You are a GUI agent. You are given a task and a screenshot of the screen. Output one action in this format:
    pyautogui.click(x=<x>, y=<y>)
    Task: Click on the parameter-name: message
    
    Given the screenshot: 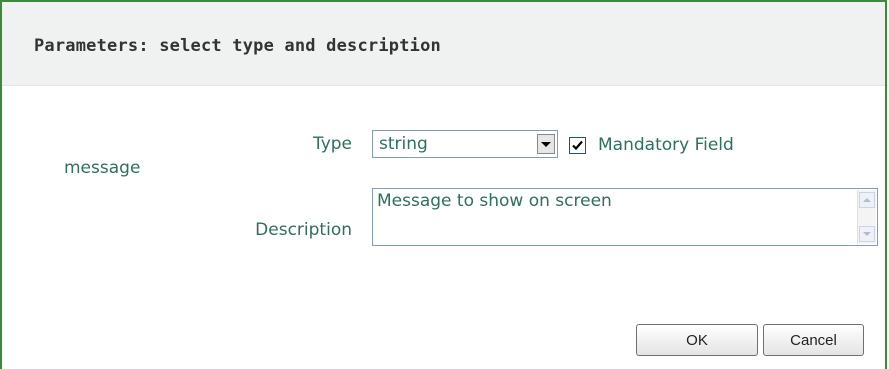 What is the action you would take?
    pyautogui.click(x=102, y=168)
    